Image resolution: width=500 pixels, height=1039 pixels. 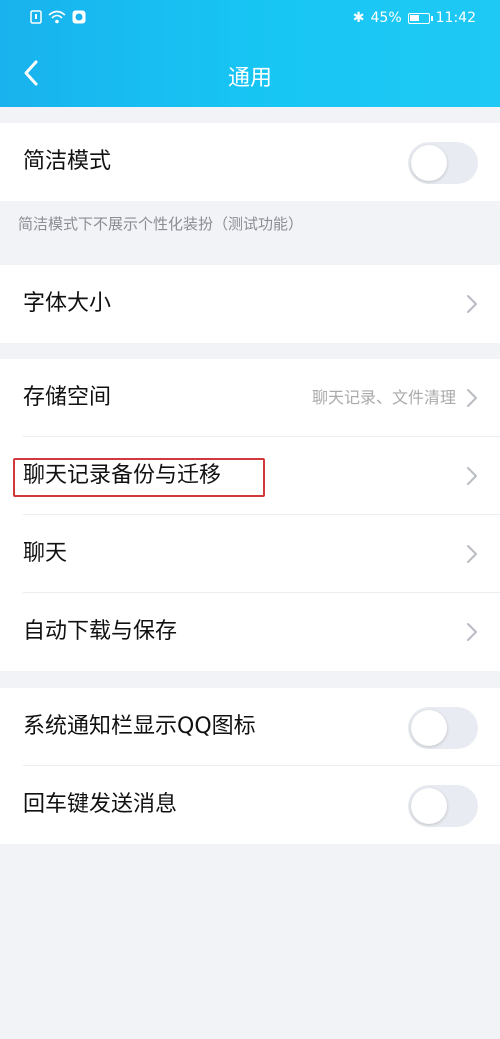 What do you see at coordinates (455, 18) in the screenshot?
I see `clock: 11:42` at bounding box center [455, 18].